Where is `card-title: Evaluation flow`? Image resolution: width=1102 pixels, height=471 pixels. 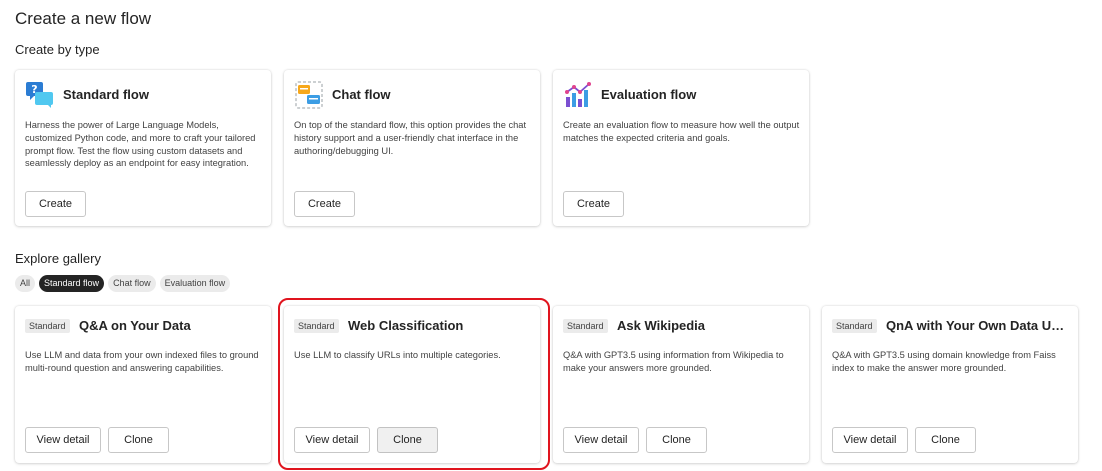
card-title: Evaluation flow is located at coordinates (649, 94).